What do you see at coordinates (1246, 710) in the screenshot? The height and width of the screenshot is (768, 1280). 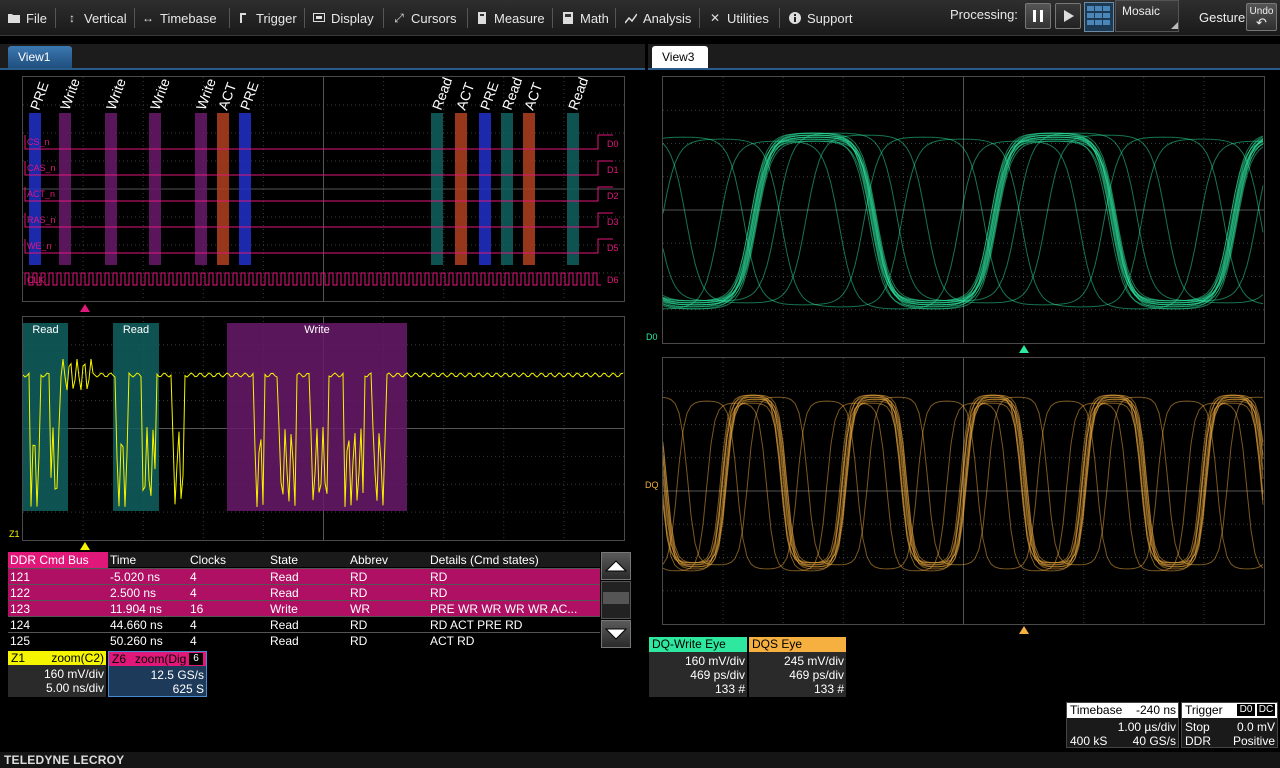 I see `trigger-source-badge: D0` at bounding box center [1246, 710].